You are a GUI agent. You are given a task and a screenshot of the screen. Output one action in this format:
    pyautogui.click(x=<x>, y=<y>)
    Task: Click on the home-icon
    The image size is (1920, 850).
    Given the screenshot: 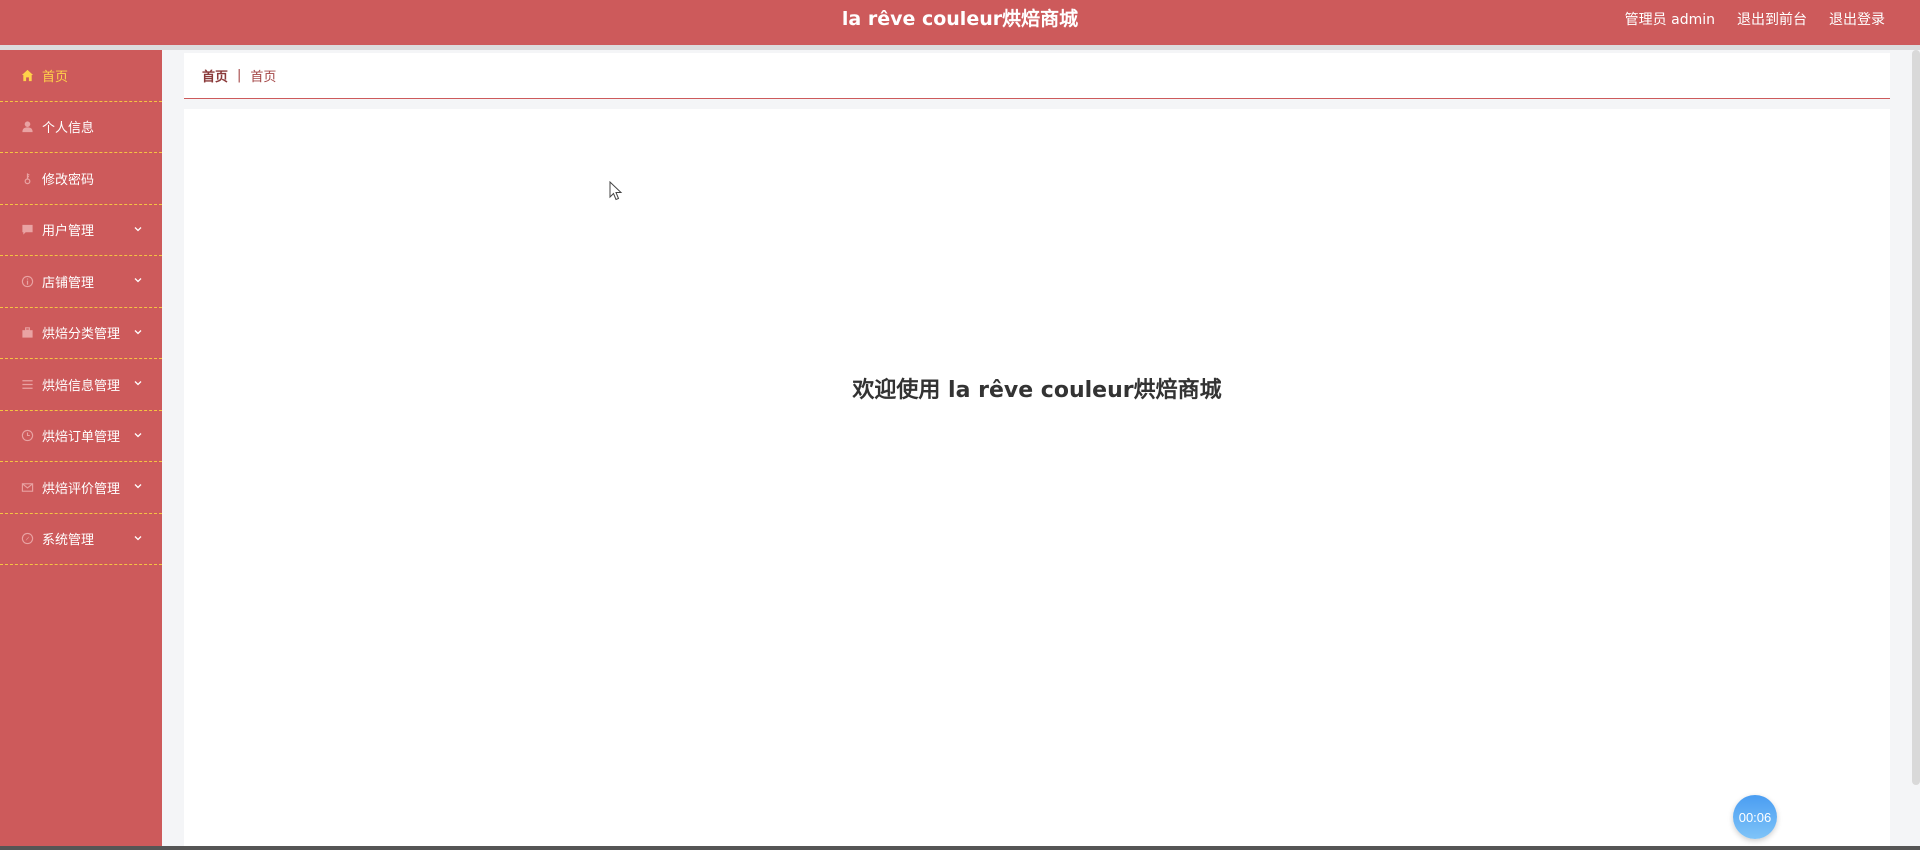 What is the action you would take?
    pyautogui.click(x=27, y=75)
    